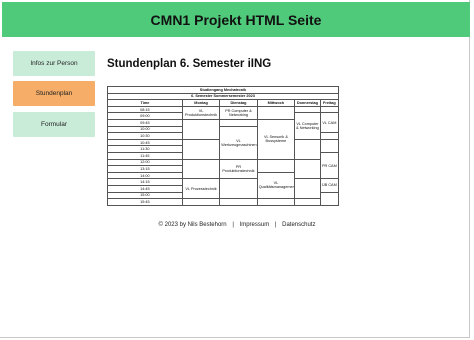 The width and height of the screenshot is (474, 340). What do you see at coordinates (145, 122) in the screenshot?
I see `time-cell: 09:45` at bounding box center [145, 122].